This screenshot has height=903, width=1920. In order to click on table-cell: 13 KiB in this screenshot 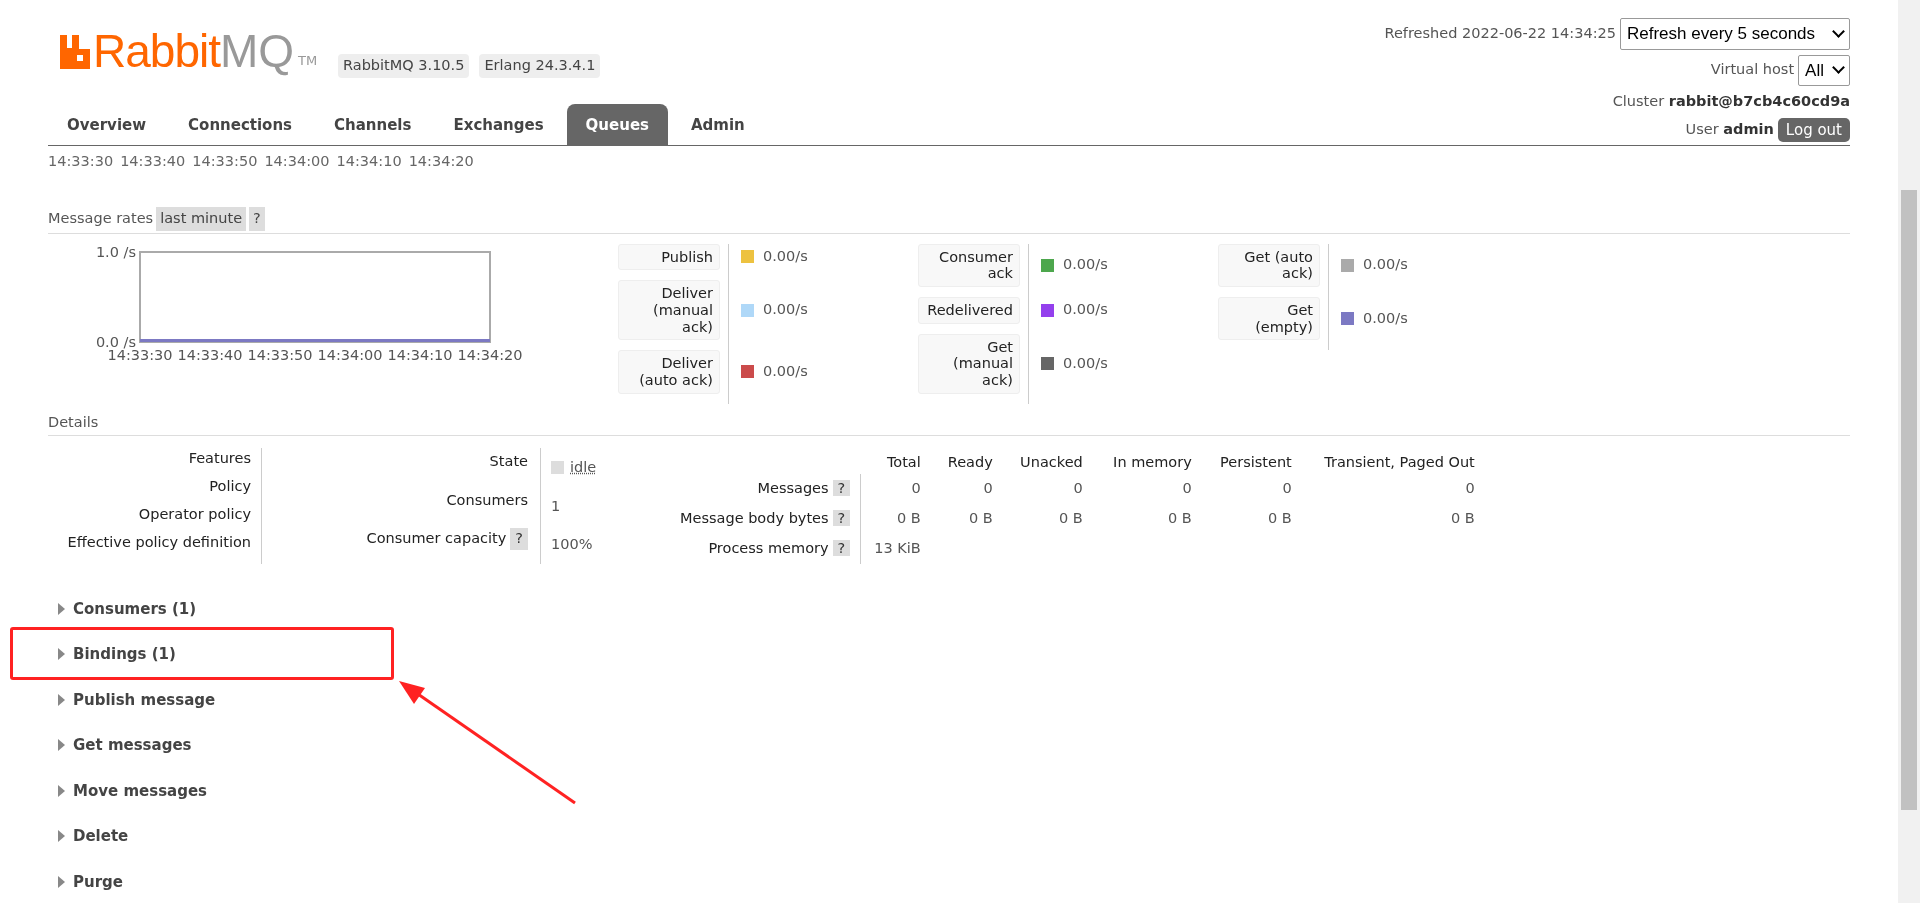, I will do `click(897, 548)`.